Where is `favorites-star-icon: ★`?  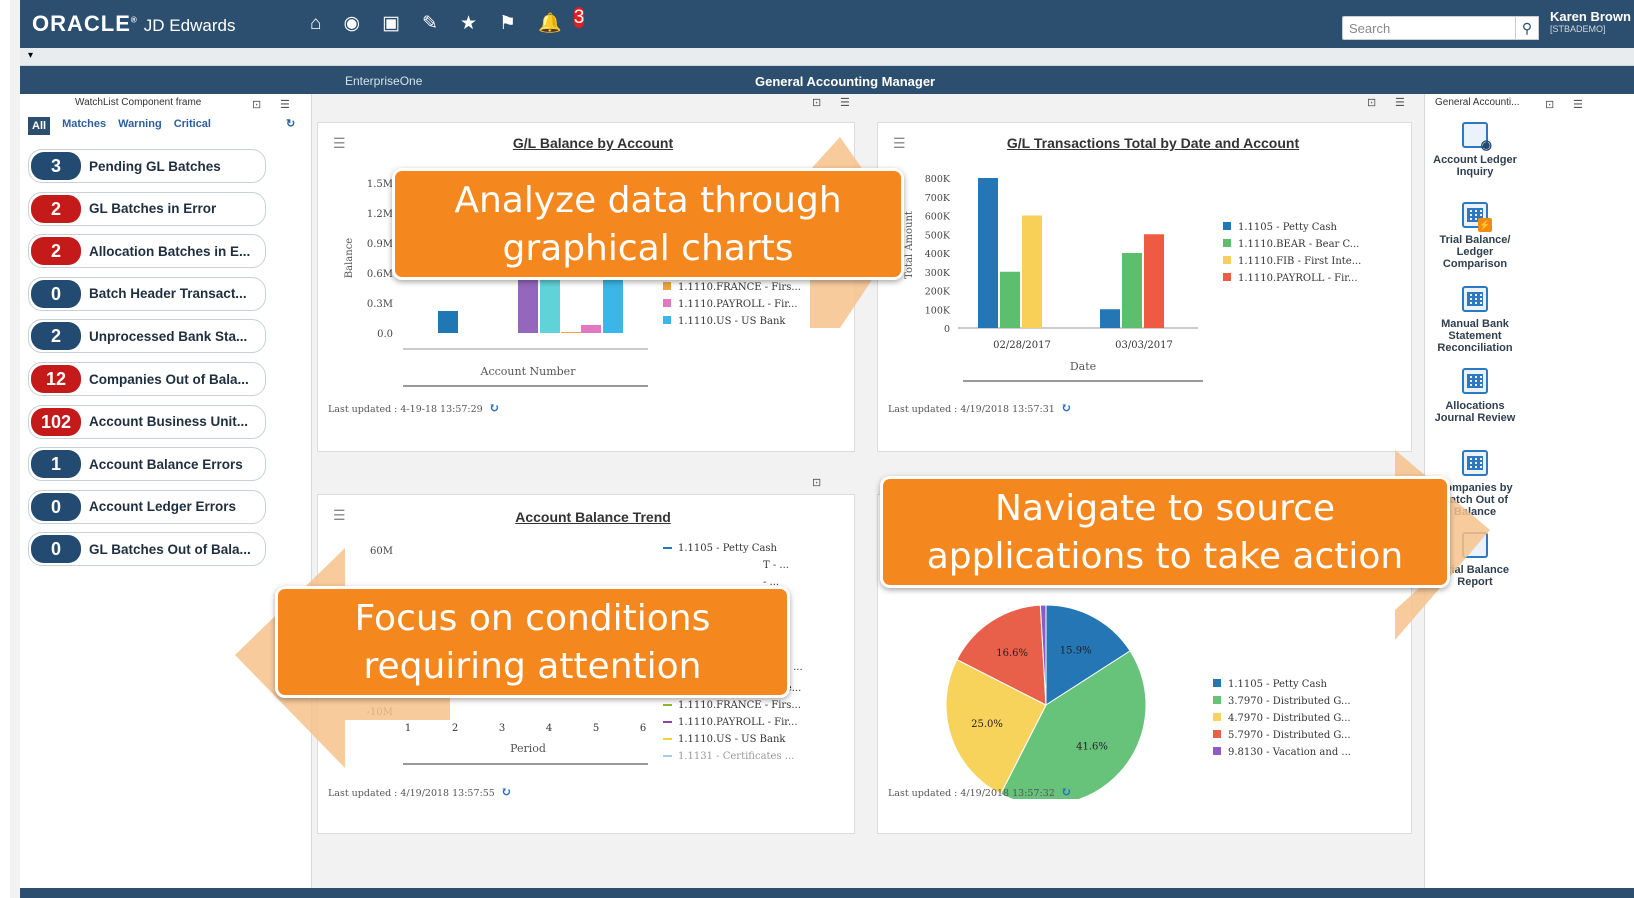
favorites-star-icon: ★ is located at coordinates (468, 24).